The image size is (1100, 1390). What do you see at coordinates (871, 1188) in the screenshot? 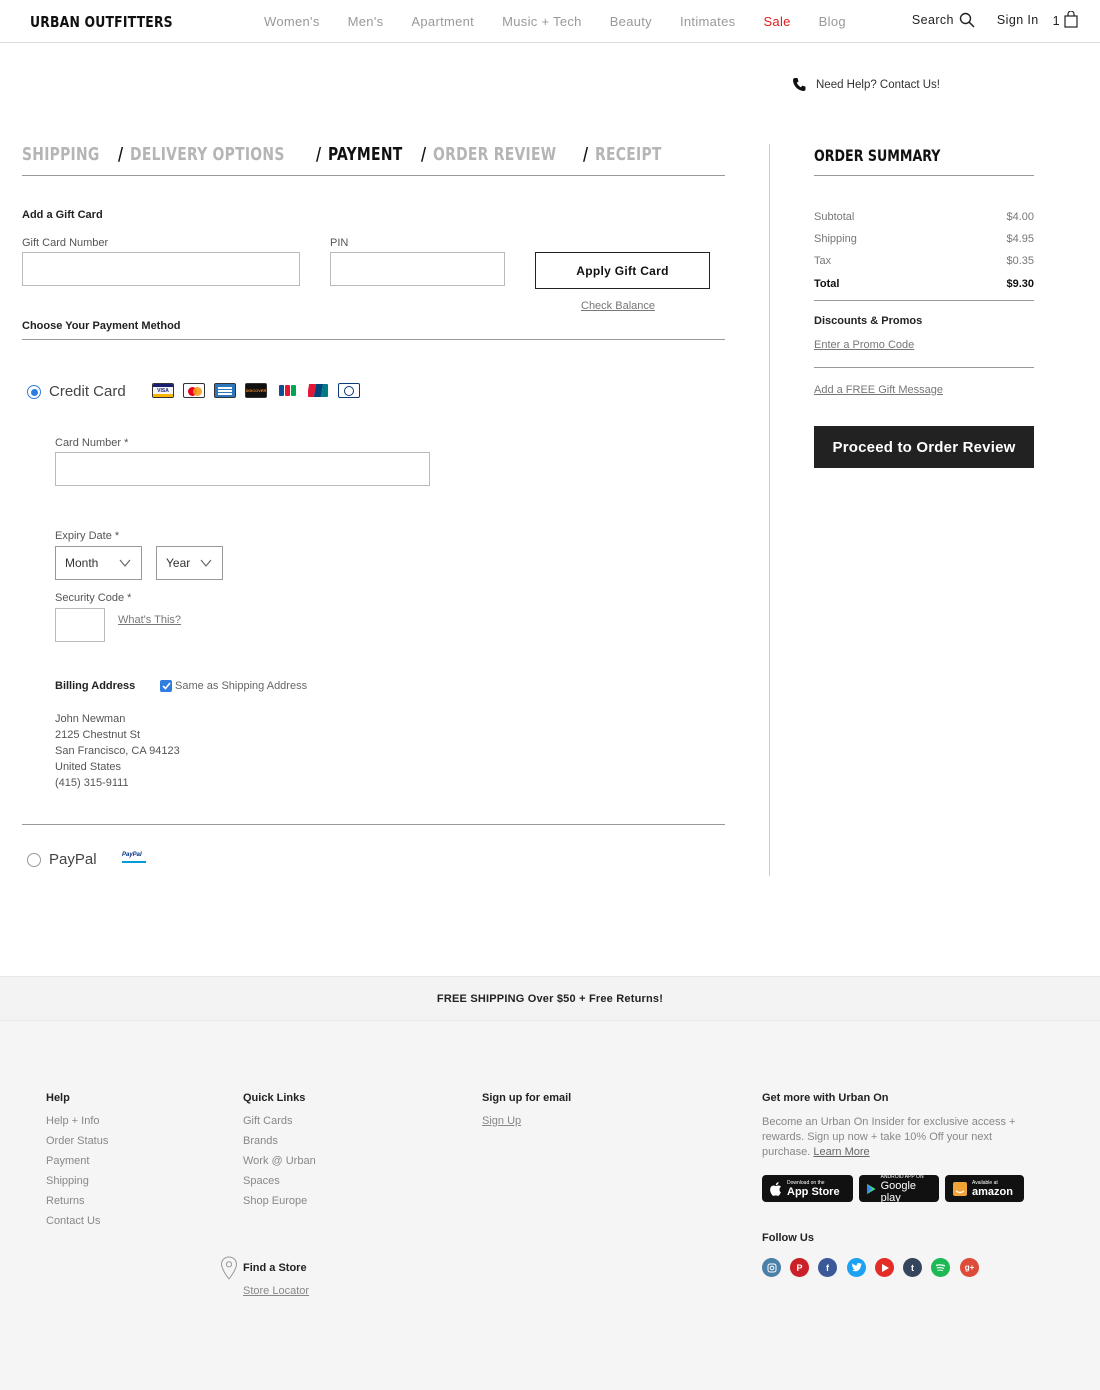
I see `google-play-icon` at bounding box center [871, 1188].